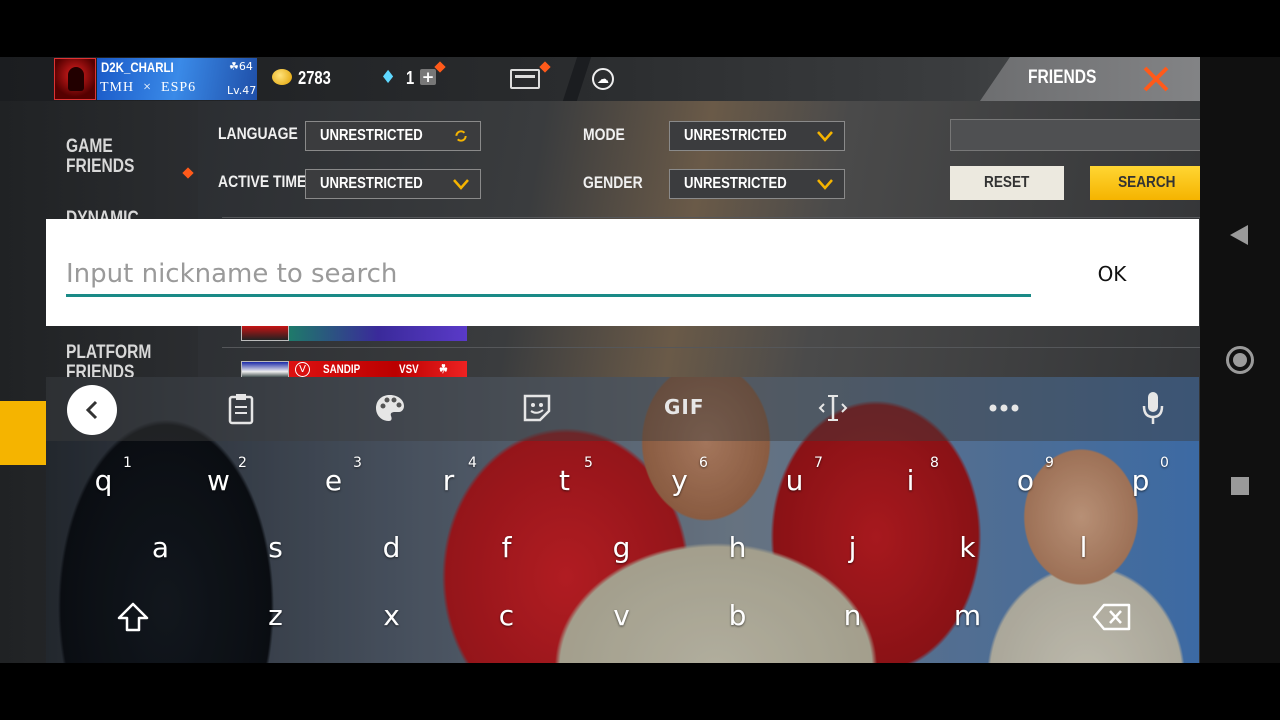 The height and width of the screenshot is (720, 1280). I want to click on key-c: c, so click(506, 616).